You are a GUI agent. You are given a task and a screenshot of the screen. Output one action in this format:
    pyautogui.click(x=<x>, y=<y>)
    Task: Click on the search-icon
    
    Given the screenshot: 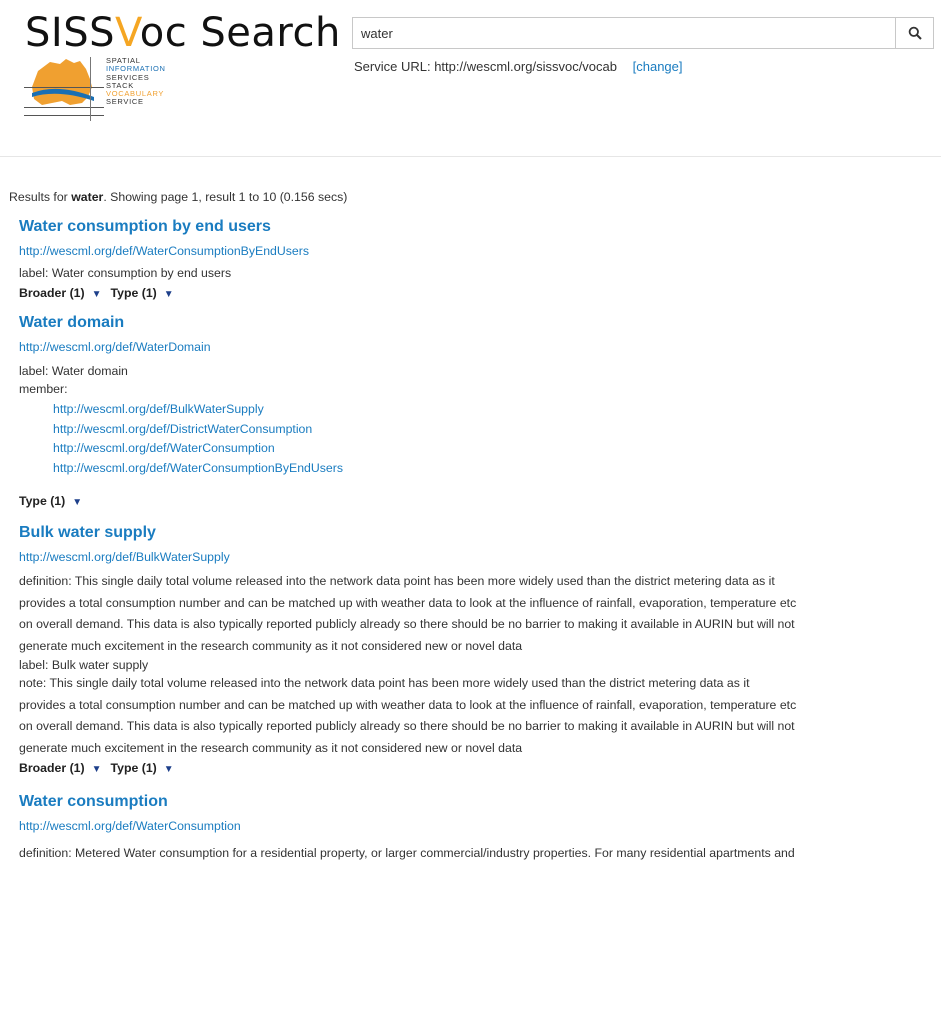 What is the action you would take?
    pyautogui.click(x=915, y=33)
    